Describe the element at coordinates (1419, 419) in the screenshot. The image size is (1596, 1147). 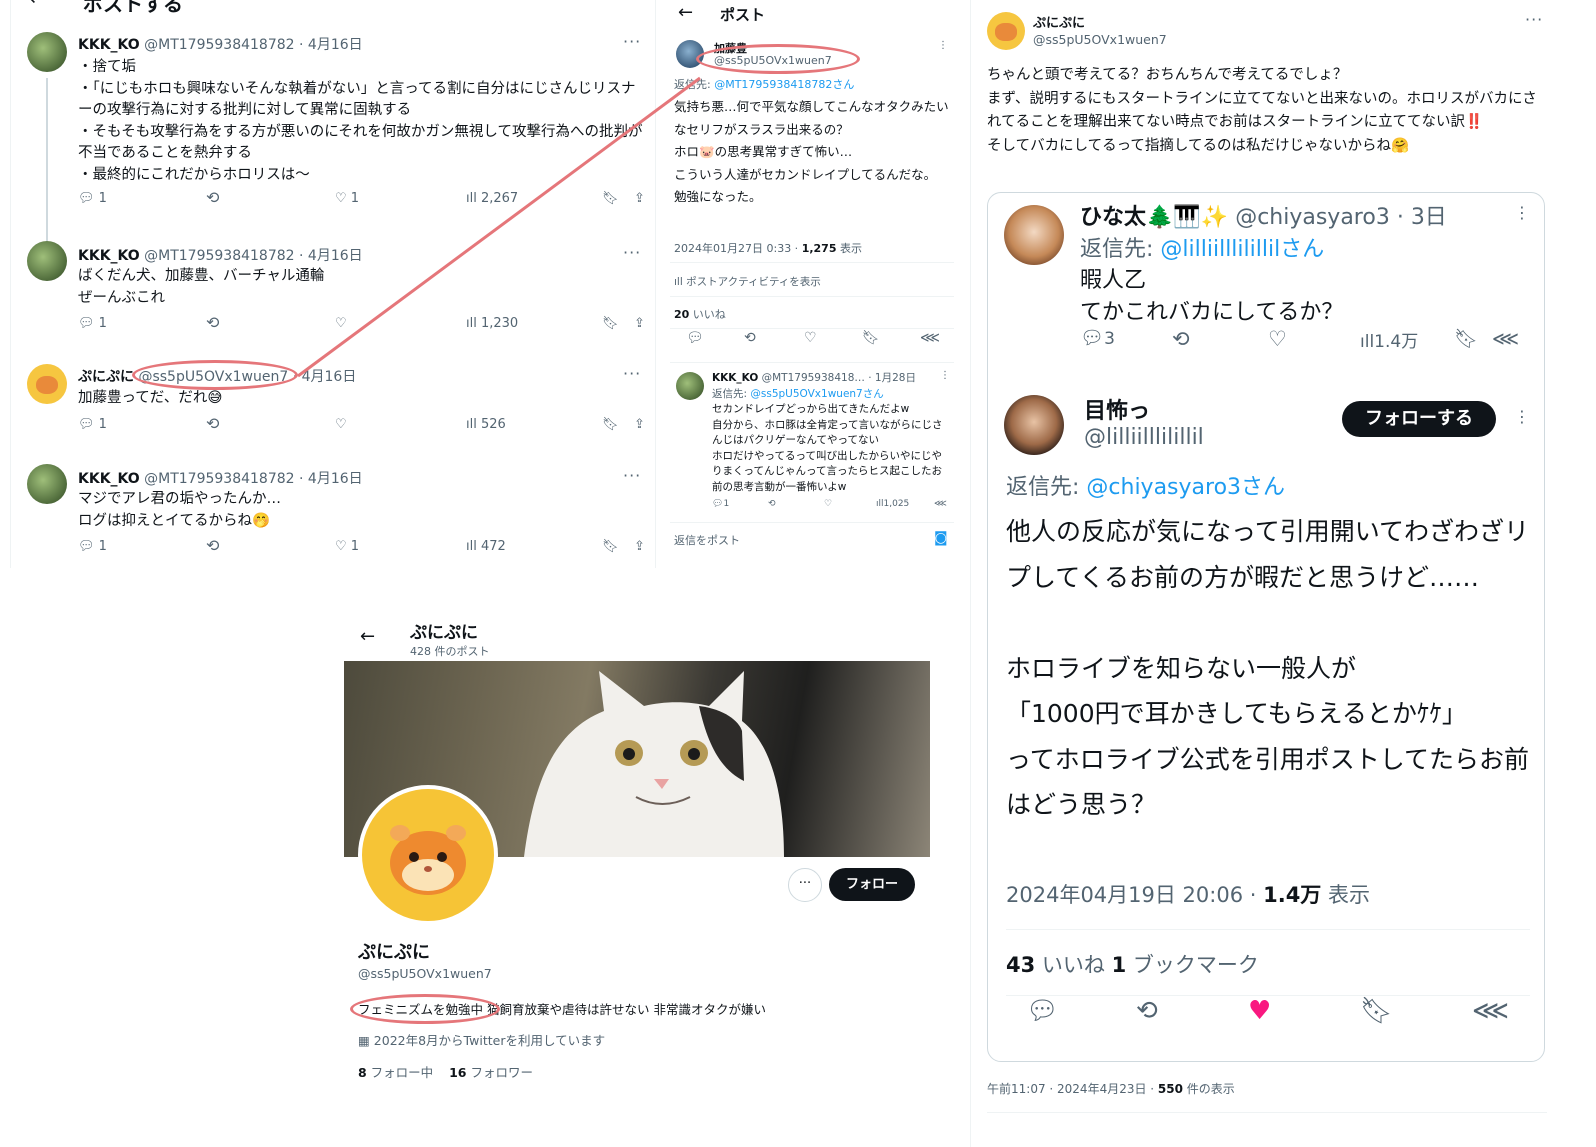
I see `follow-button: フォローする` at that location.